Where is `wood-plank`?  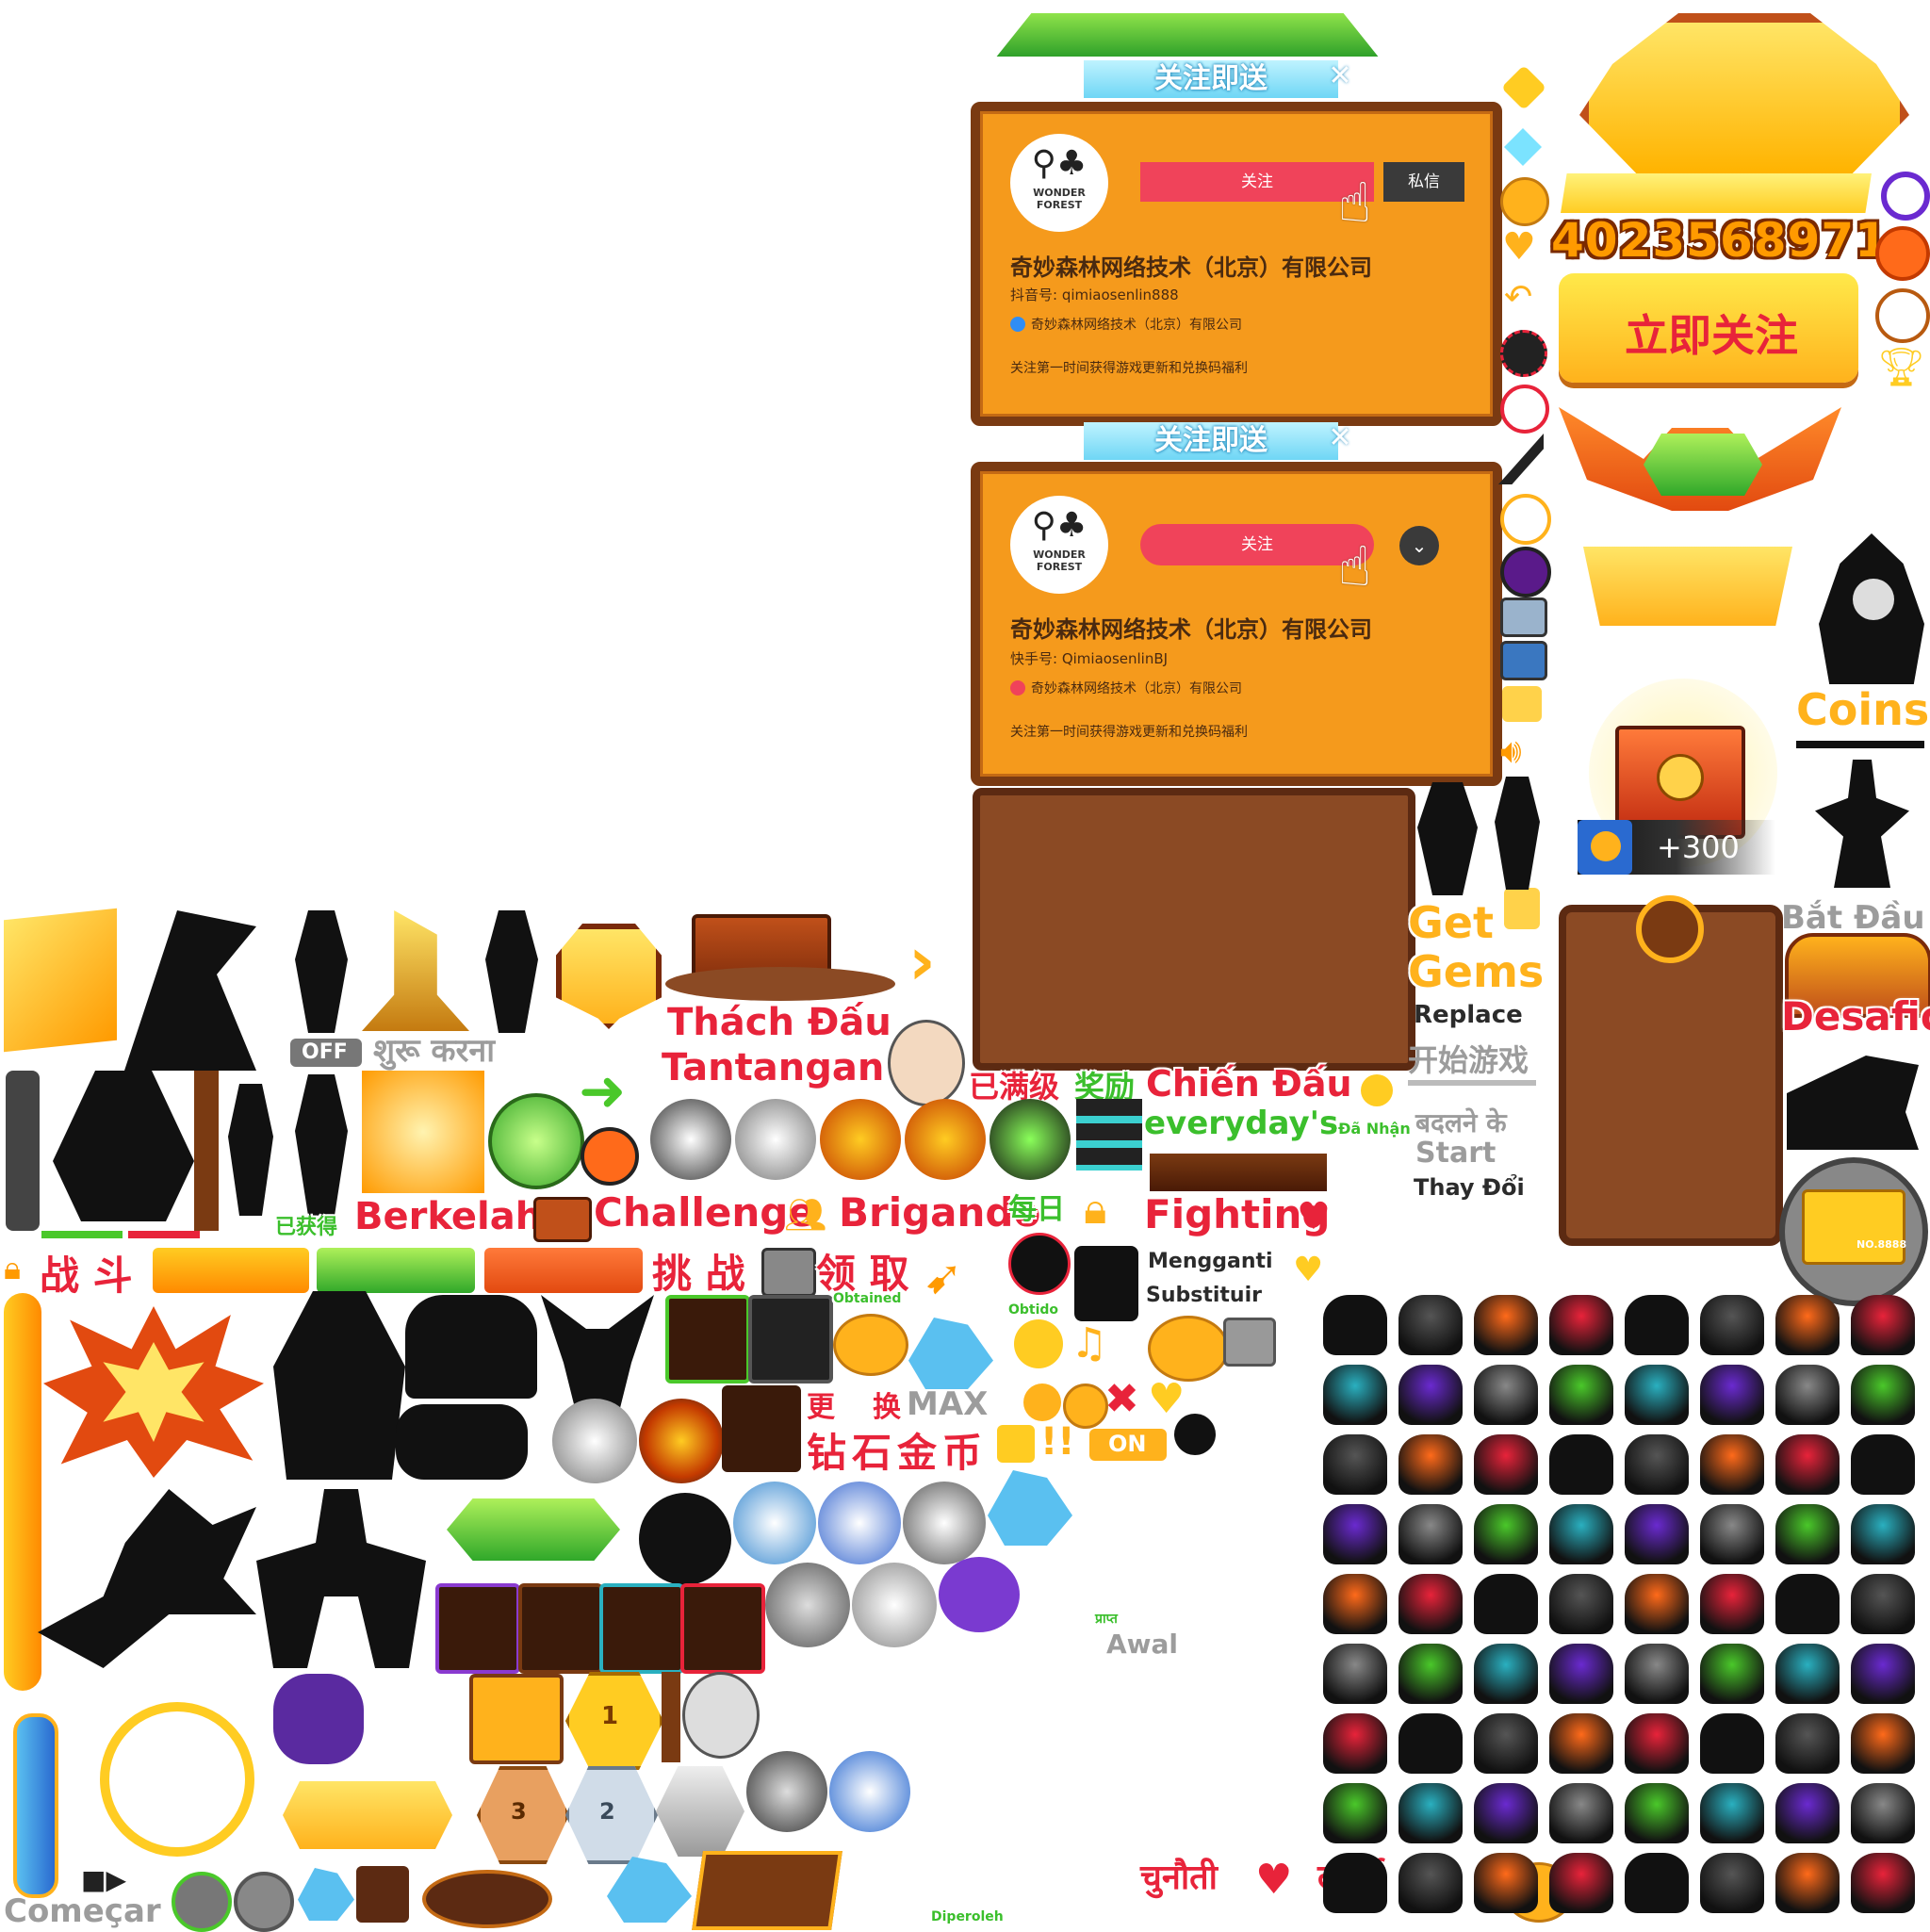
wood-plank is located at coordinates (671, 1717).